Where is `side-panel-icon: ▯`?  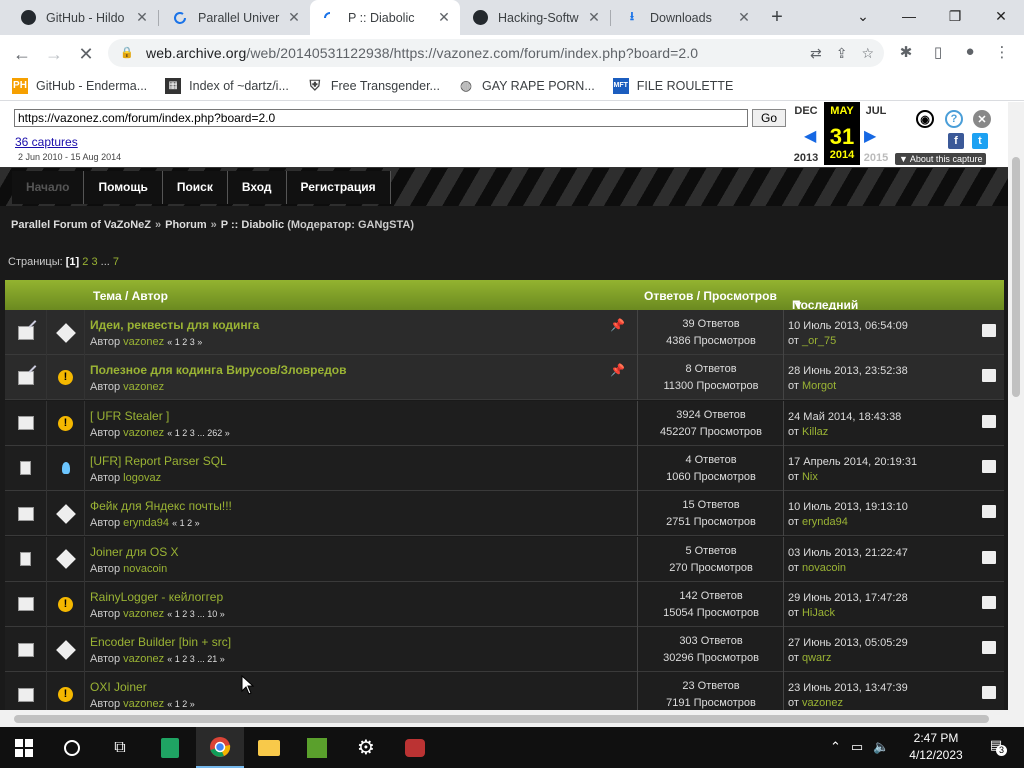 side-panel-icon: ▯ is located at coordinates (938, 52).